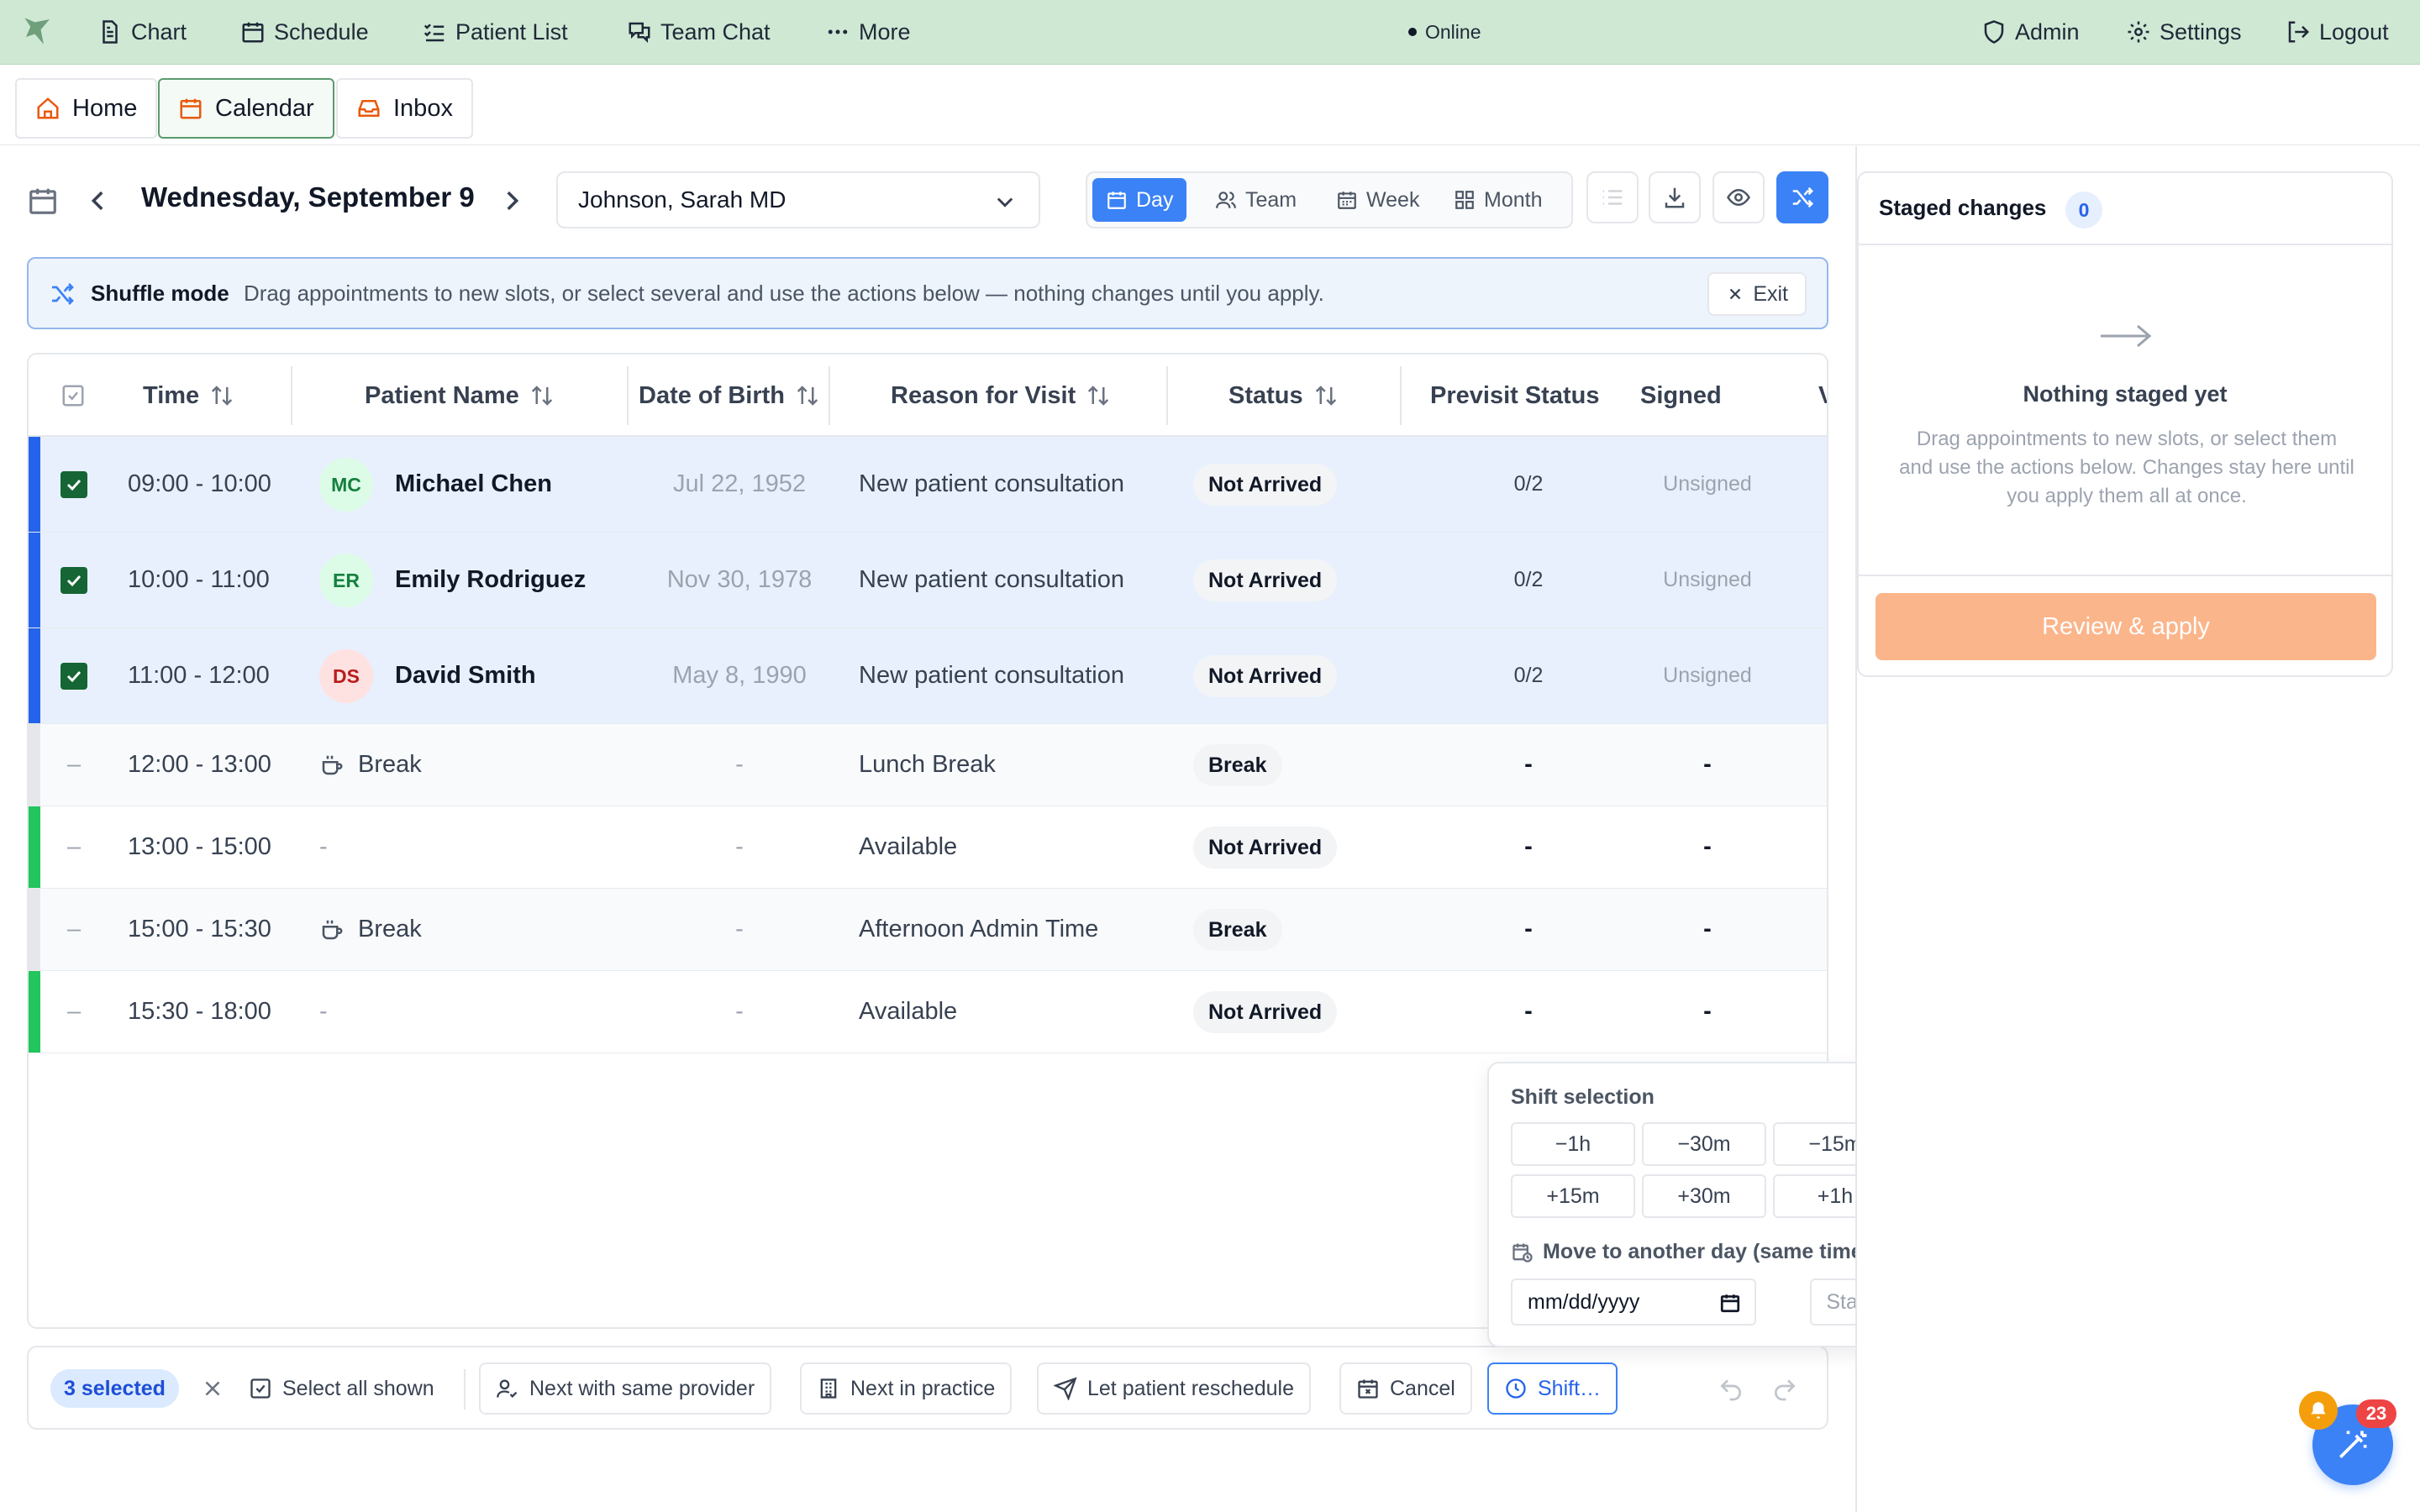  I want to click on selected-count-badge: 3 selected, so click(114, 1388).